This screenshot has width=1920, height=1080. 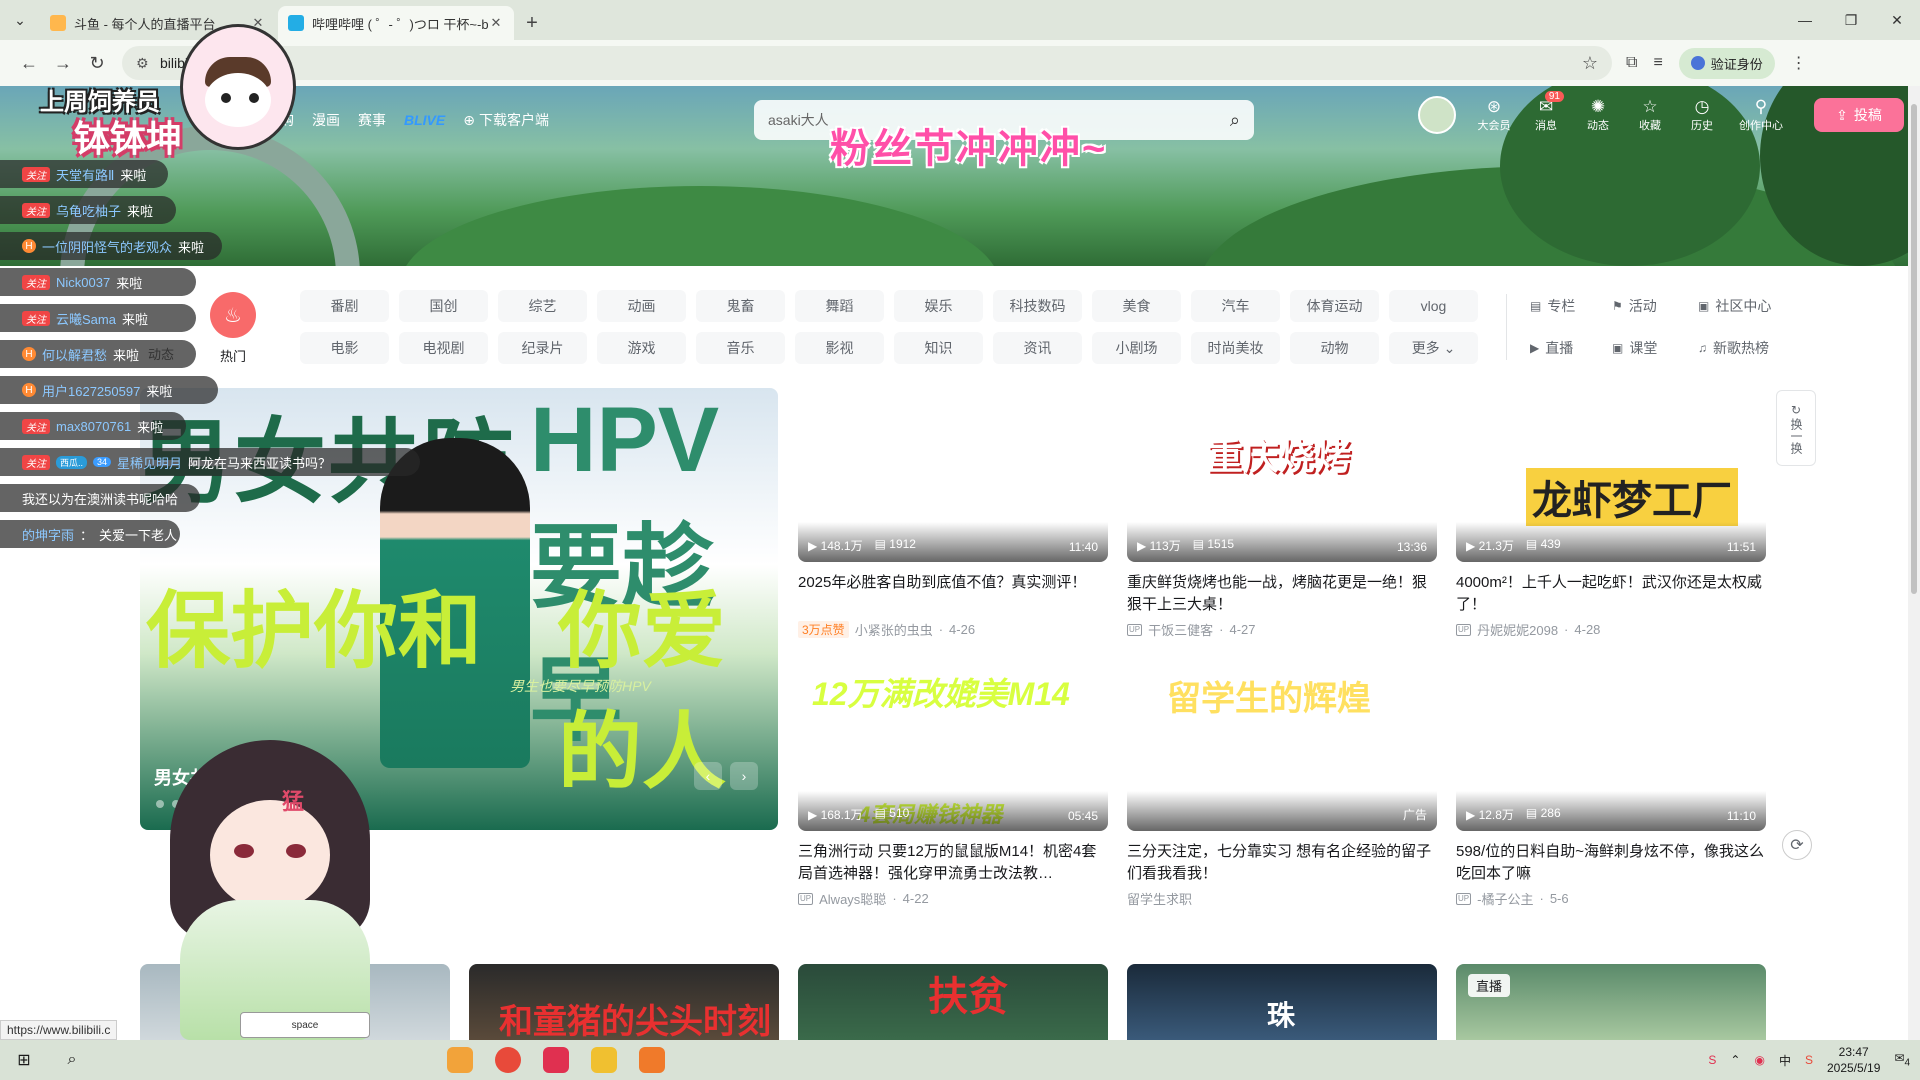 What do you see at coordinates (424, 120) in the screenshot?
I see `nav-item-live: BLIVE` at bounding box center [424, 120].